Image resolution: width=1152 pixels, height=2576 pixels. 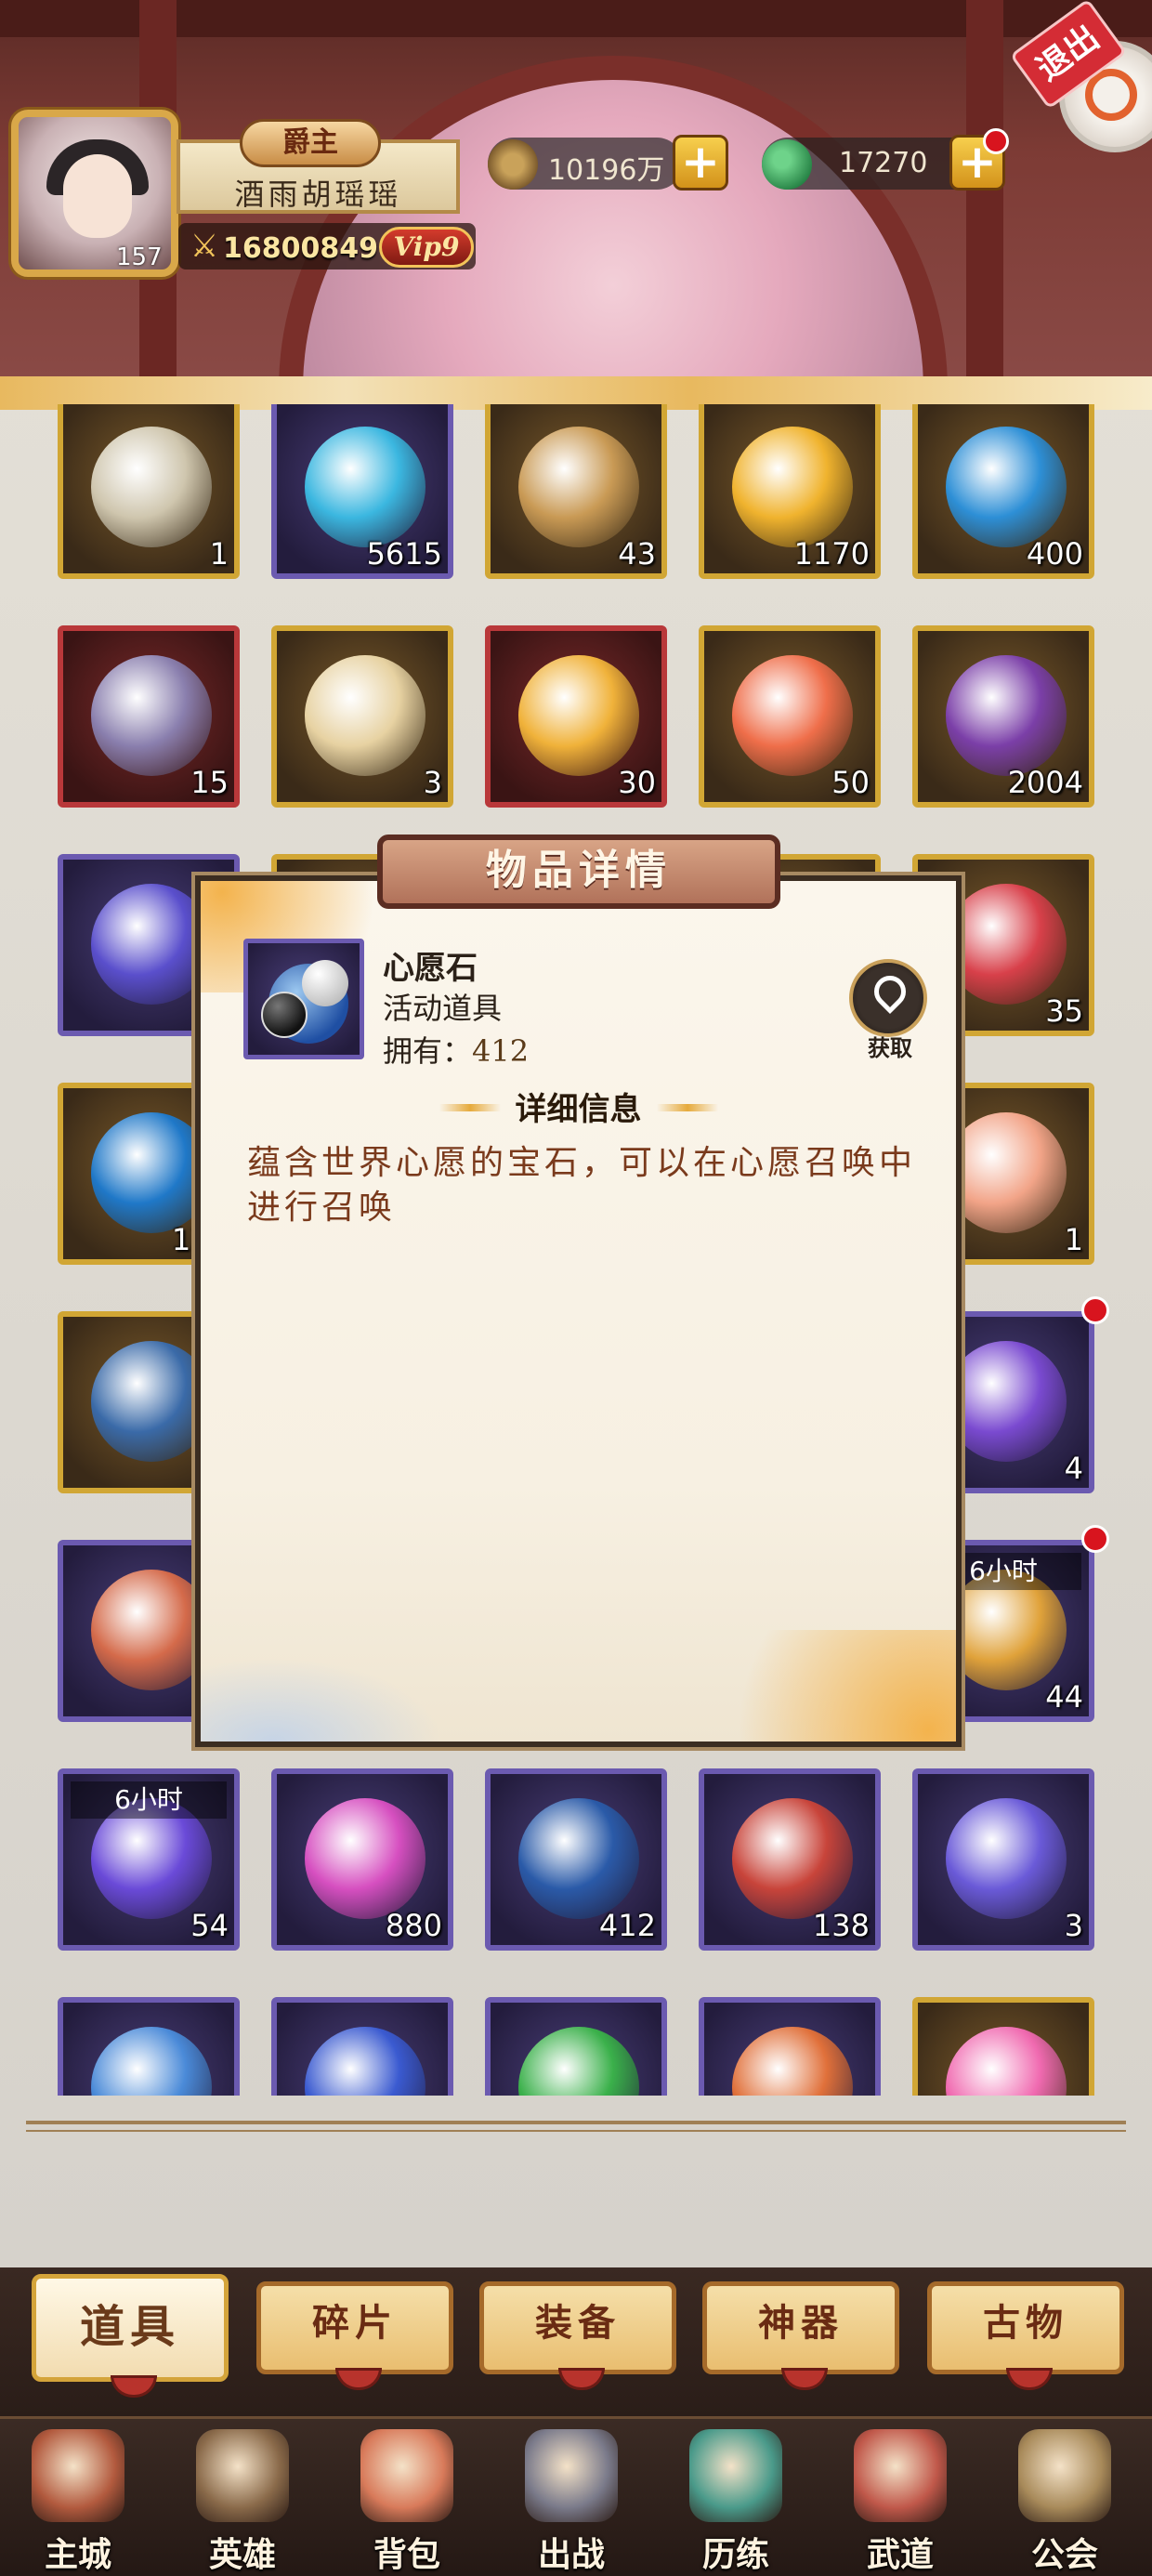 What do you see at coordinates (1064, 1011) in the screenshot?
I see `slot-count: 35` at bounding box center [1064, 1011].